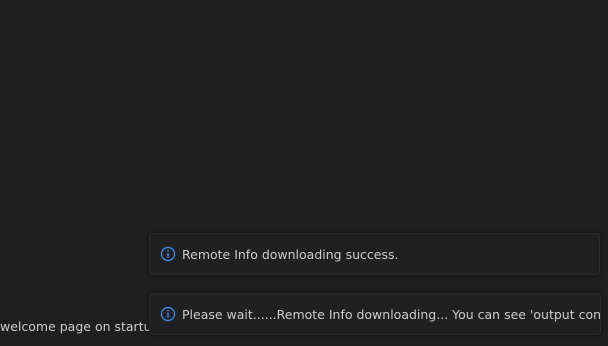 The image size is (608, 346). What do you see at coordinates (290, 254) in the screenshot?
I see `notification-message: Remote Info downloading success.` at bounding box center [290, 254].